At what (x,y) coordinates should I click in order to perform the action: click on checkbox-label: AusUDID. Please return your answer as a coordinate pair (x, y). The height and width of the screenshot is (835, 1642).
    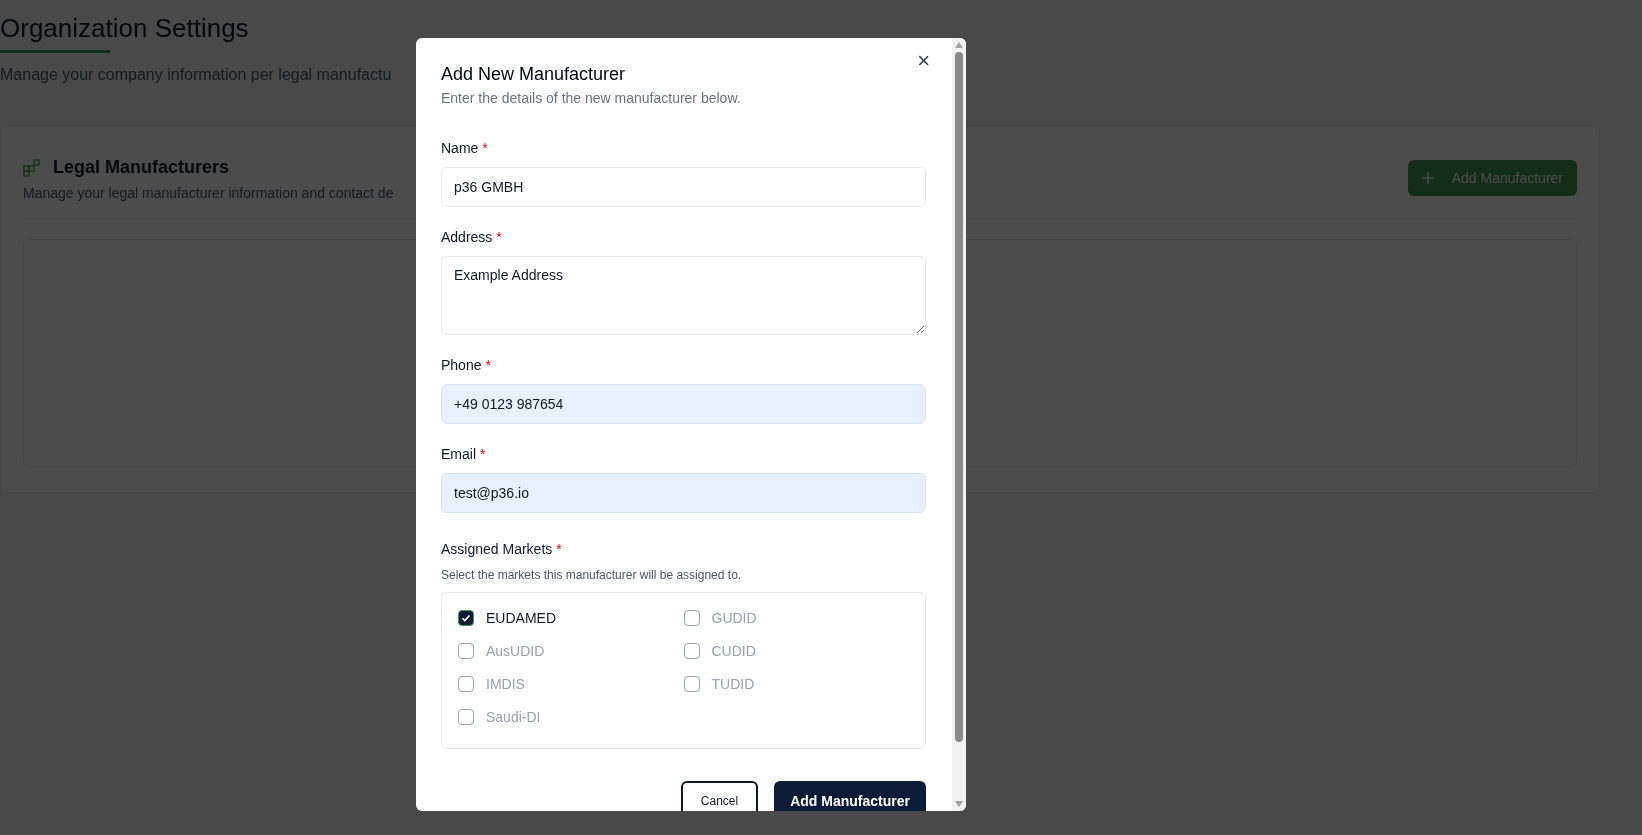
    Looking at the image, I should click on (515, 651).